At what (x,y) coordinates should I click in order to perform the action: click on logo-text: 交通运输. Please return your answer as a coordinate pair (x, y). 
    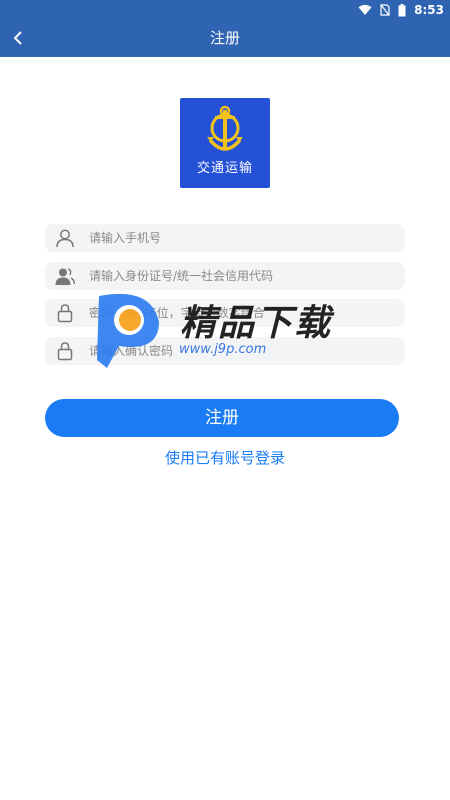
    Looking at the image, I should click on (224, 168).